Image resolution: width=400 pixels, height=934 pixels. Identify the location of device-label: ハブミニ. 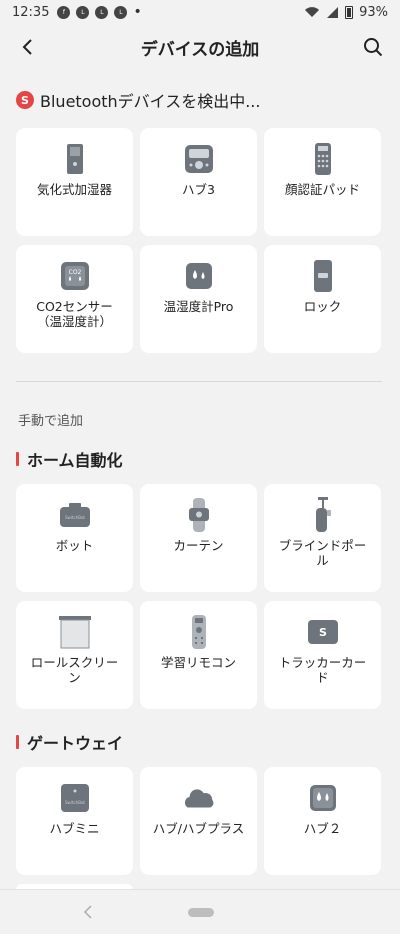
(74, 828).